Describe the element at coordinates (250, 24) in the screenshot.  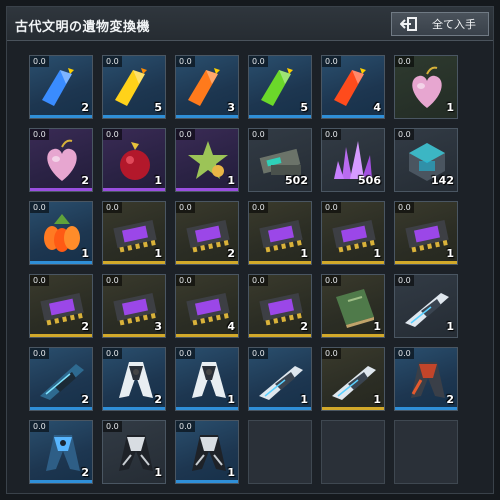
I see `window-header: 古代文明の遺物変換機 全て入手` at that location.